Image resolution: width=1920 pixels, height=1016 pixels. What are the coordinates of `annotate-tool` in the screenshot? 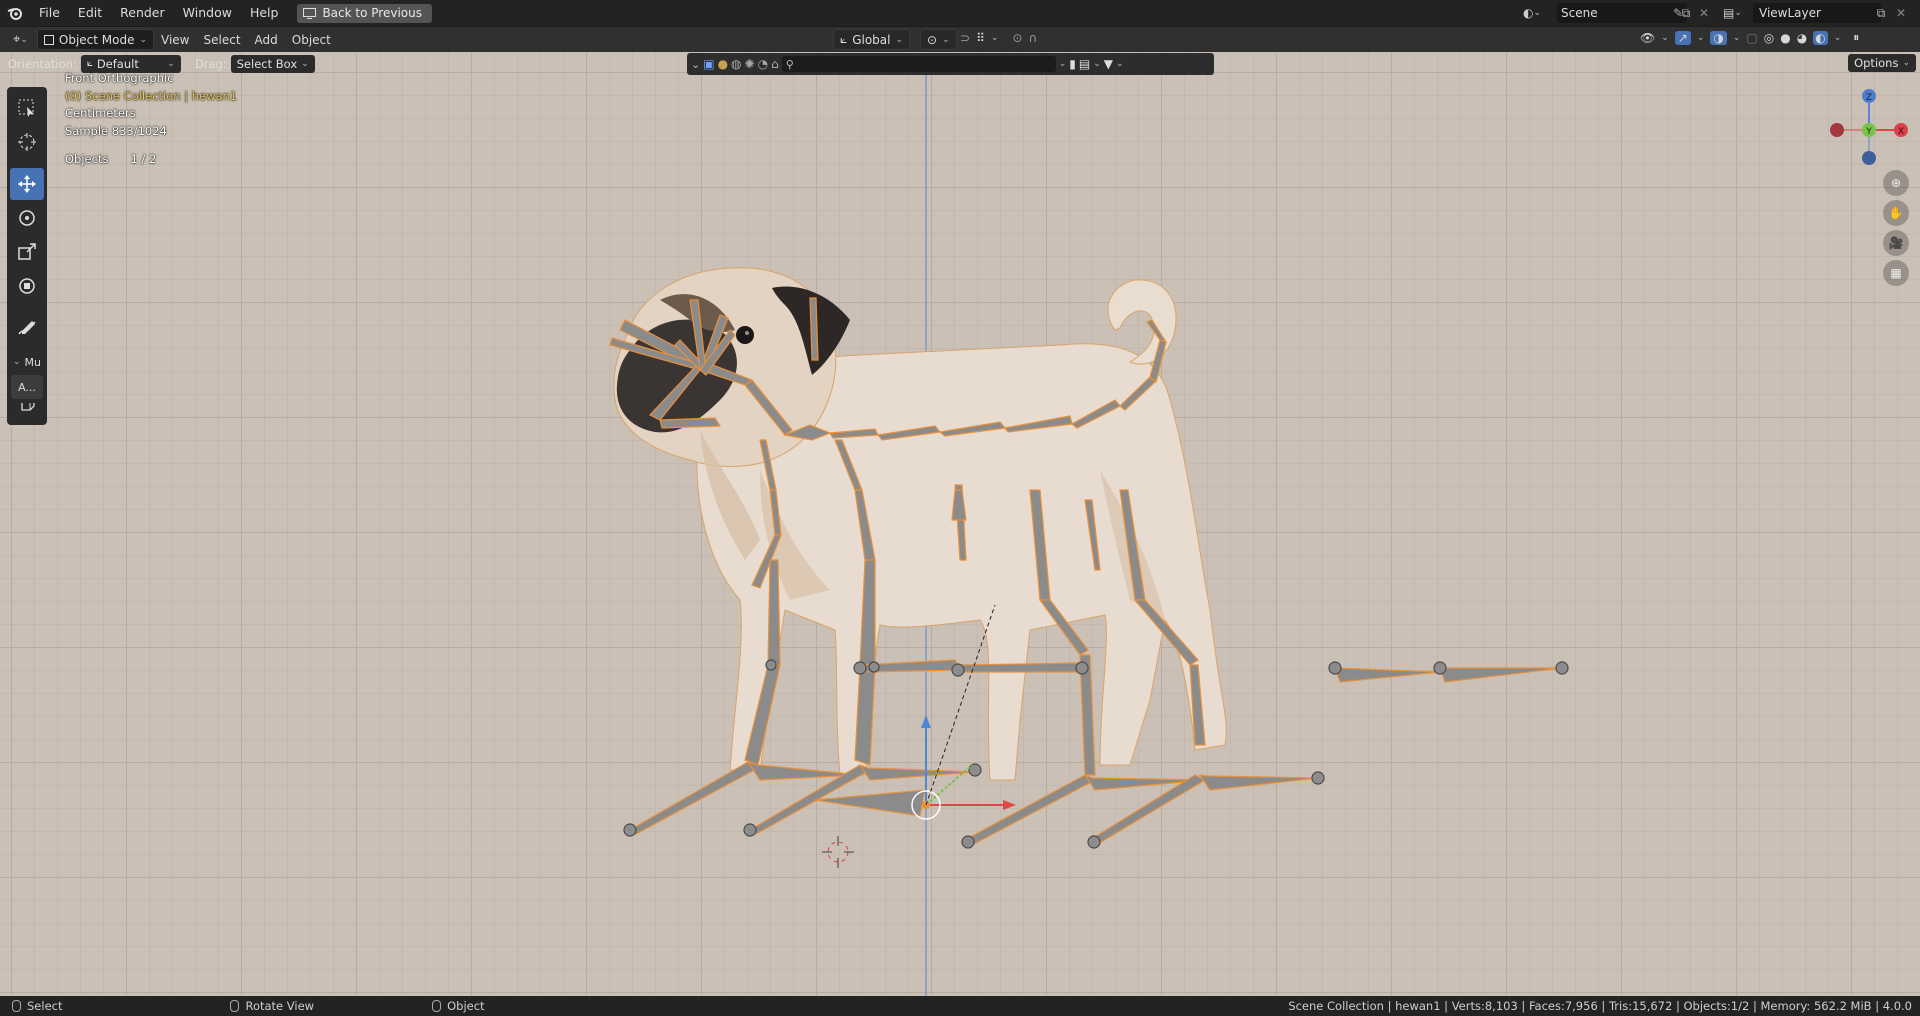 It's located at (27, 328).